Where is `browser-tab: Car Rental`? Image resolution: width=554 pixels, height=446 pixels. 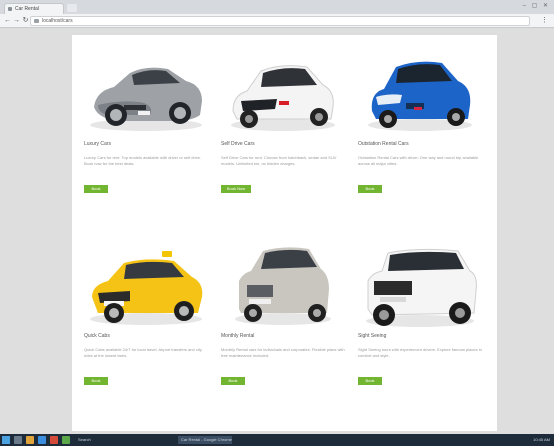 browser-tab: Car Rental is located at coordinates (34, 8).